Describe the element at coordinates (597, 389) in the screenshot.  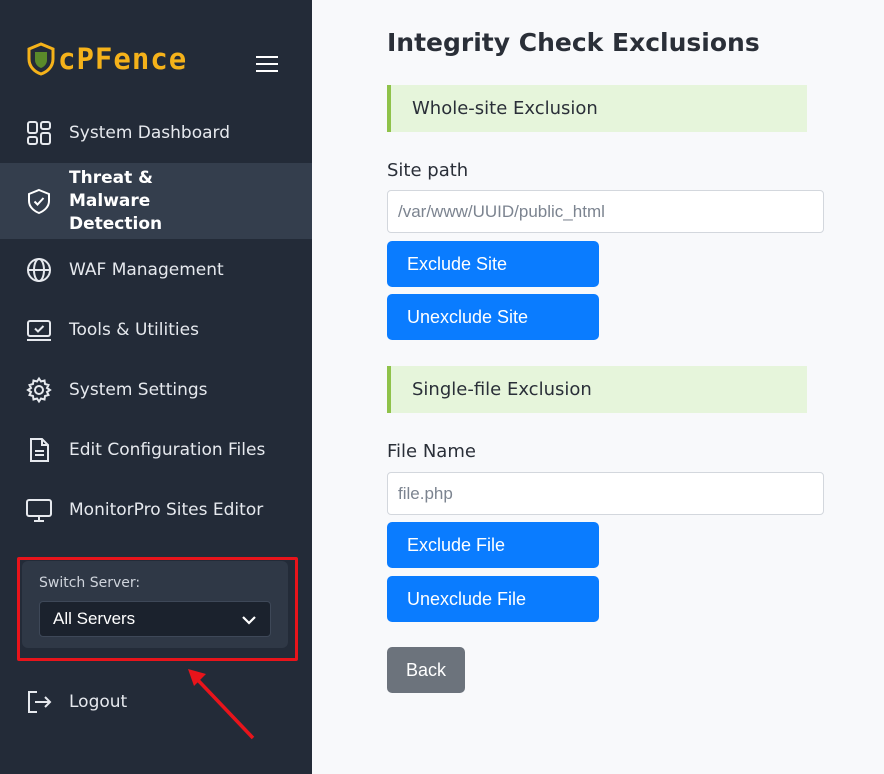
I see `single-file-section-header: Single-file Exclusion` at that location.